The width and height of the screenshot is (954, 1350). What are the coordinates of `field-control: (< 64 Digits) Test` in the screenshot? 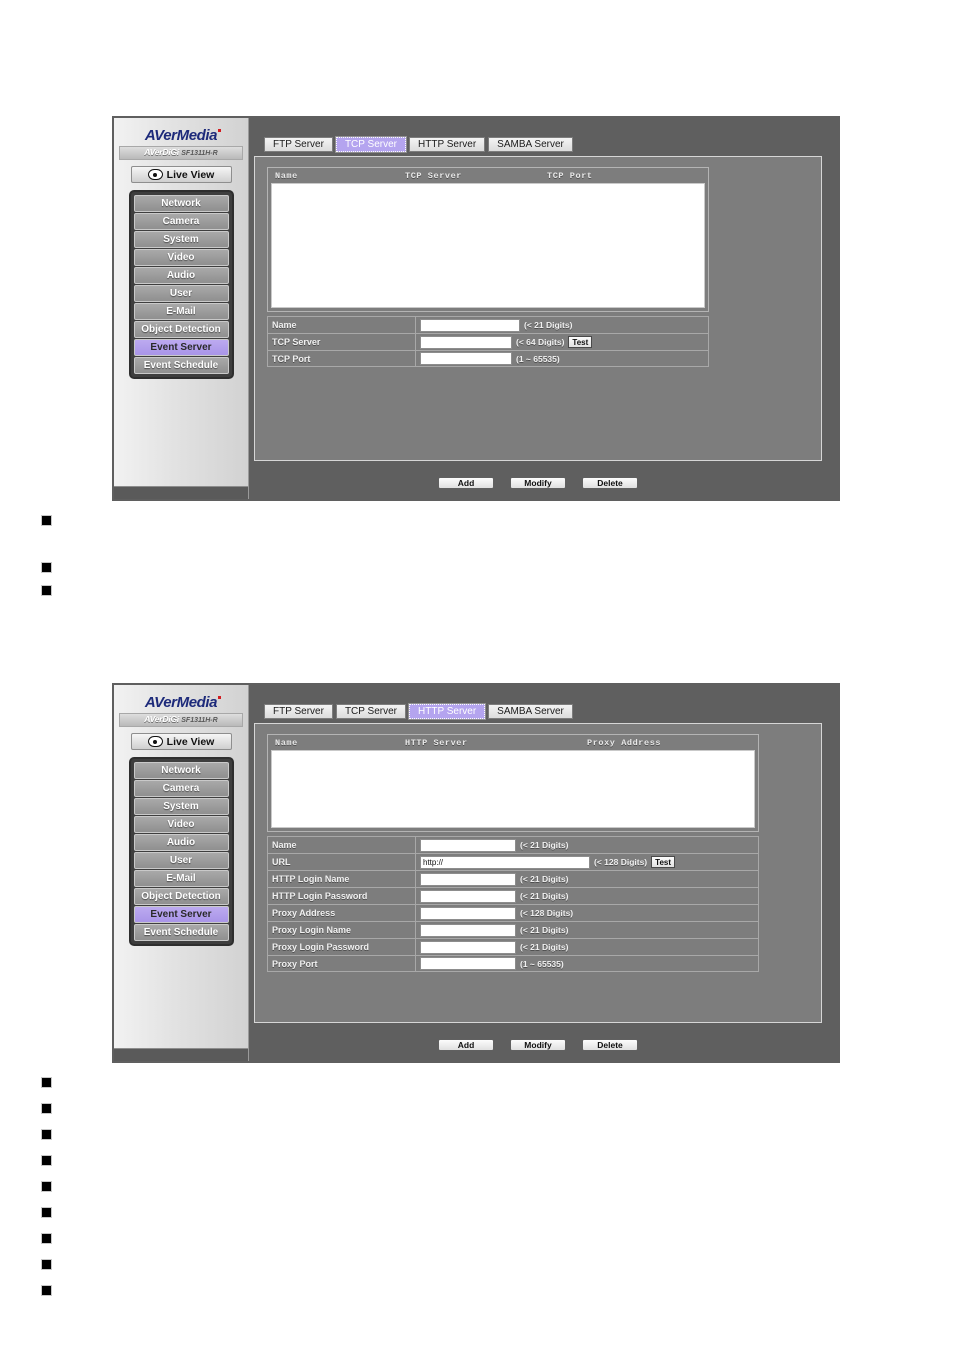 It's located at (504, 342).